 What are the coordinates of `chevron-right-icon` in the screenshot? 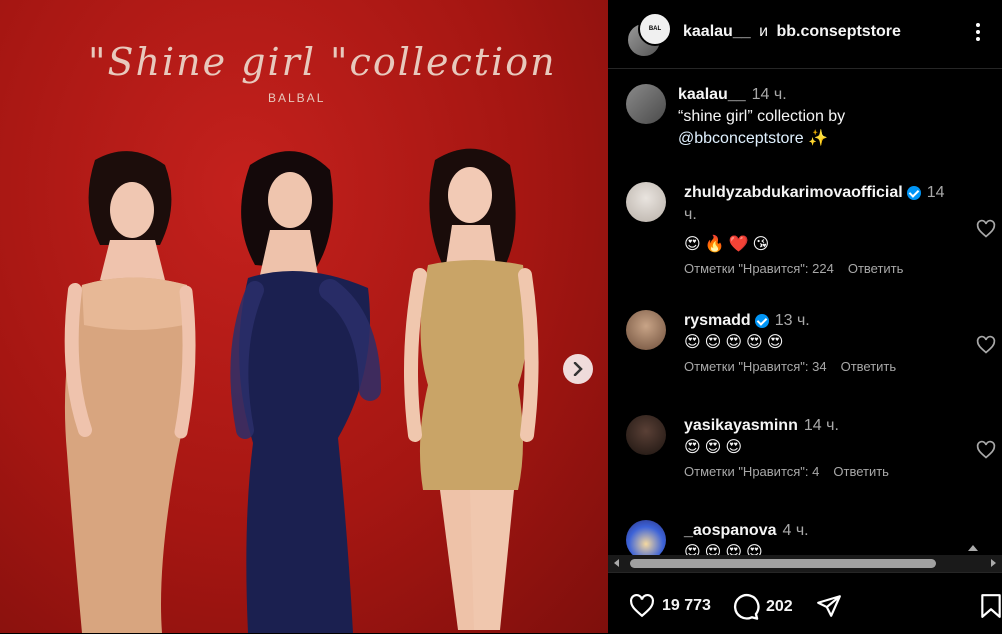 It's located at (578, 369).